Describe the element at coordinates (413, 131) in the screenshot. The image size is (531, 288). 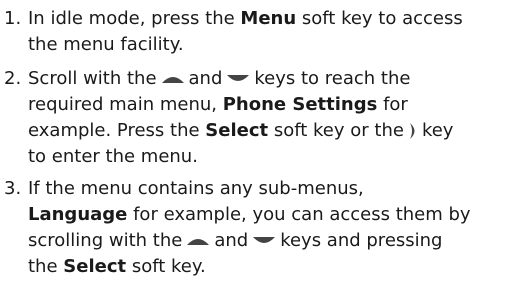
I see `right-key-icon` at that location.